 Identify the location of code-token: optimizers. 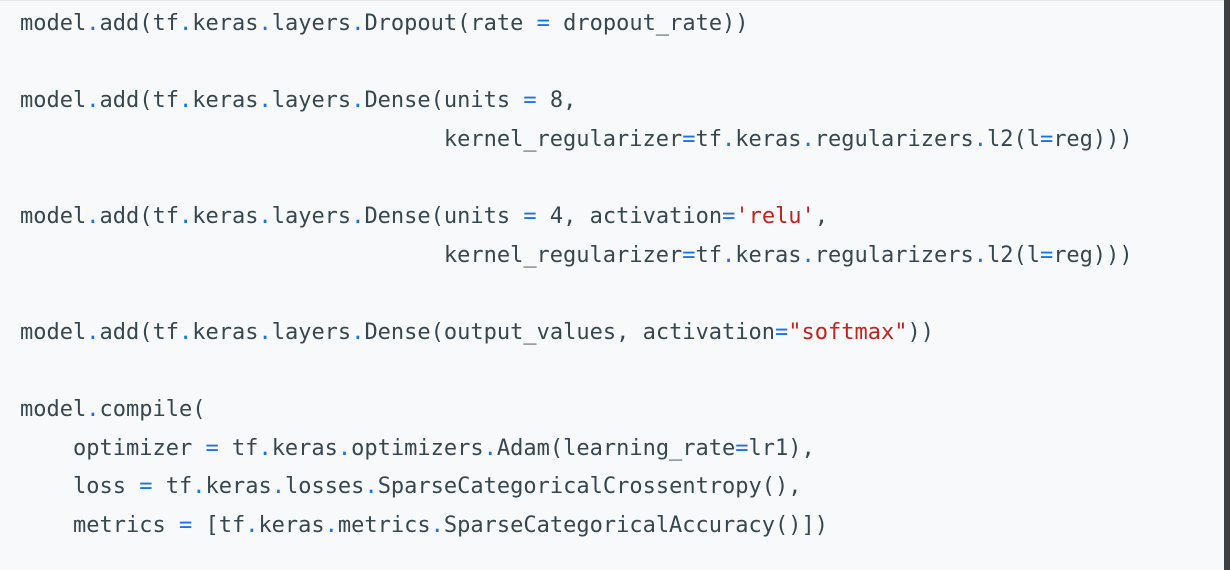
(417, 448).